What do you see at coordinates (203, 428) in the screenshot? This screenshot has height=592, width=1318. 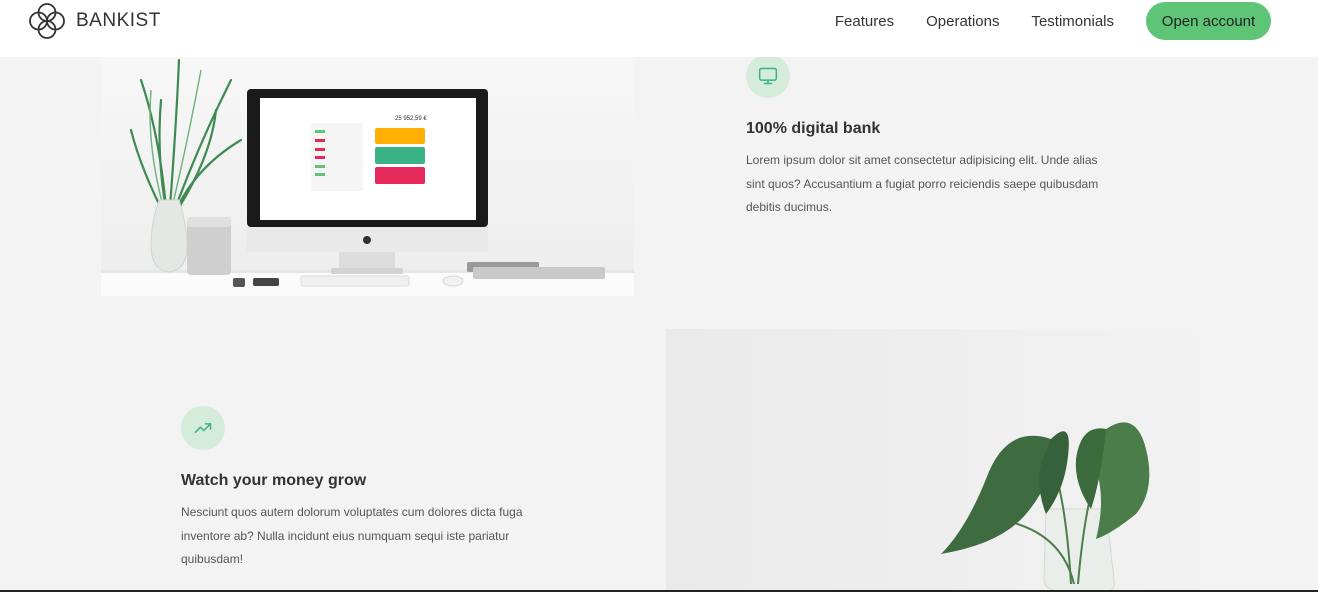 I see `trending-up-icon` at bounding box center [203, 428].